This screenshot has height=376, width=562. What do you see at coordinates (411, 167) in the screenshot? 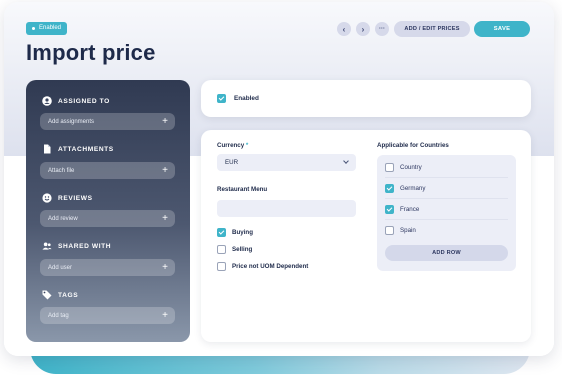
I see `country-name: Country` at bounding box center [411, 167].